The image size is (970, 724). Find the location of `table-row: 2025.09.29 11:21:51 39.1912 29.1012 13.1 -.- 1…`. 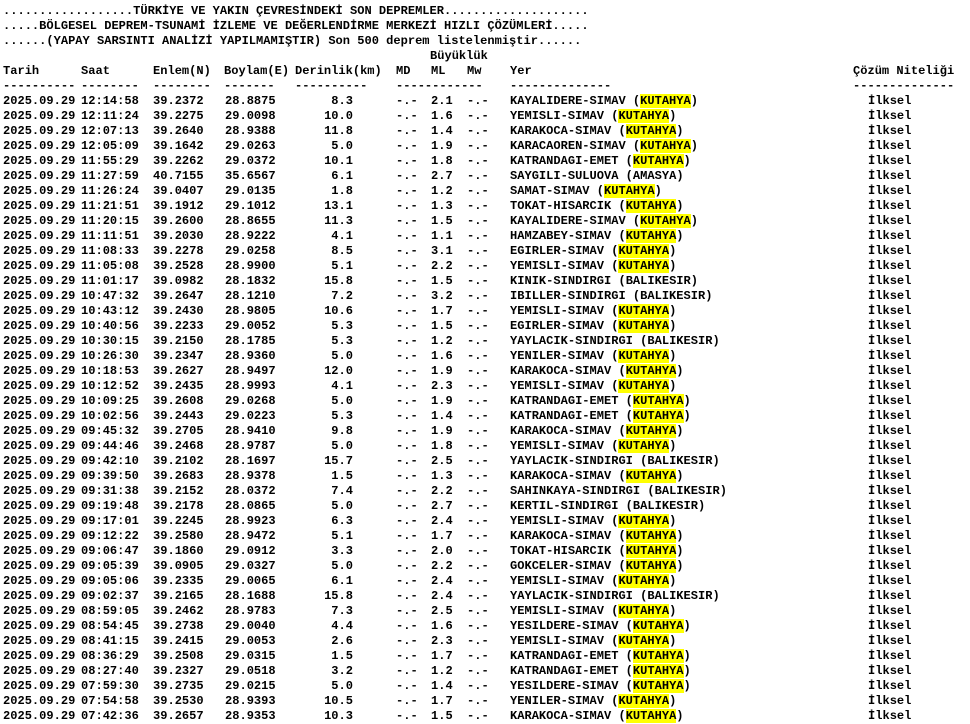

table-row: 2025.09.29 11:21:51 39.1912 29.1012 13.1 -.- 1… is located at coordinates (485, 206).